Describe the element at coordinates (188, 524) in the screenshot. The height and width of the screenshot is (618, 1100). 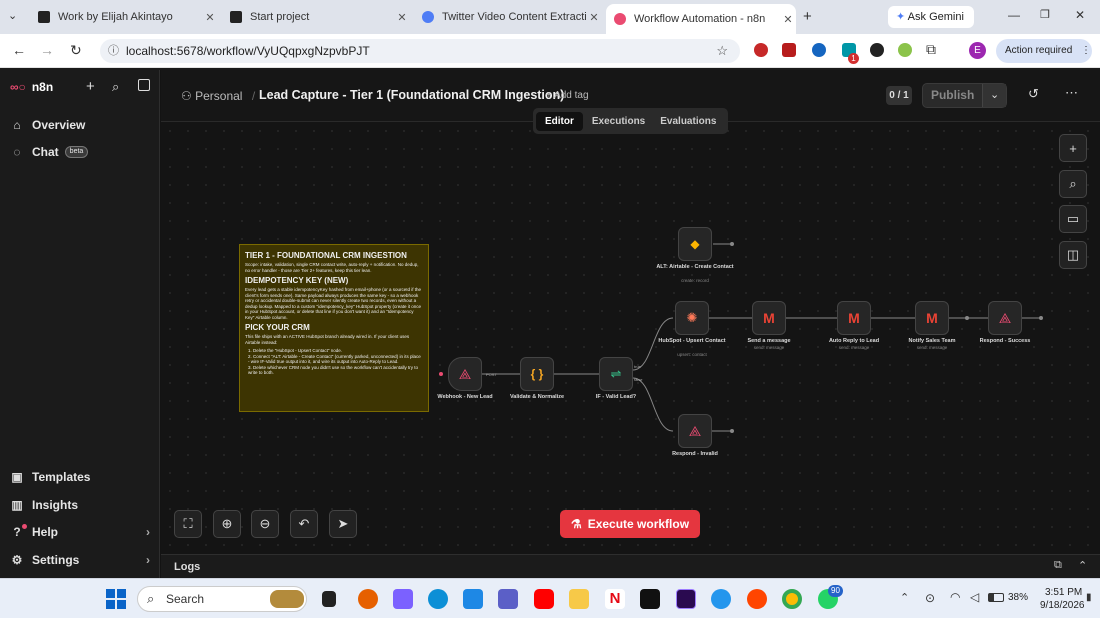
I see `fit-view-button: ⛶` at that location.